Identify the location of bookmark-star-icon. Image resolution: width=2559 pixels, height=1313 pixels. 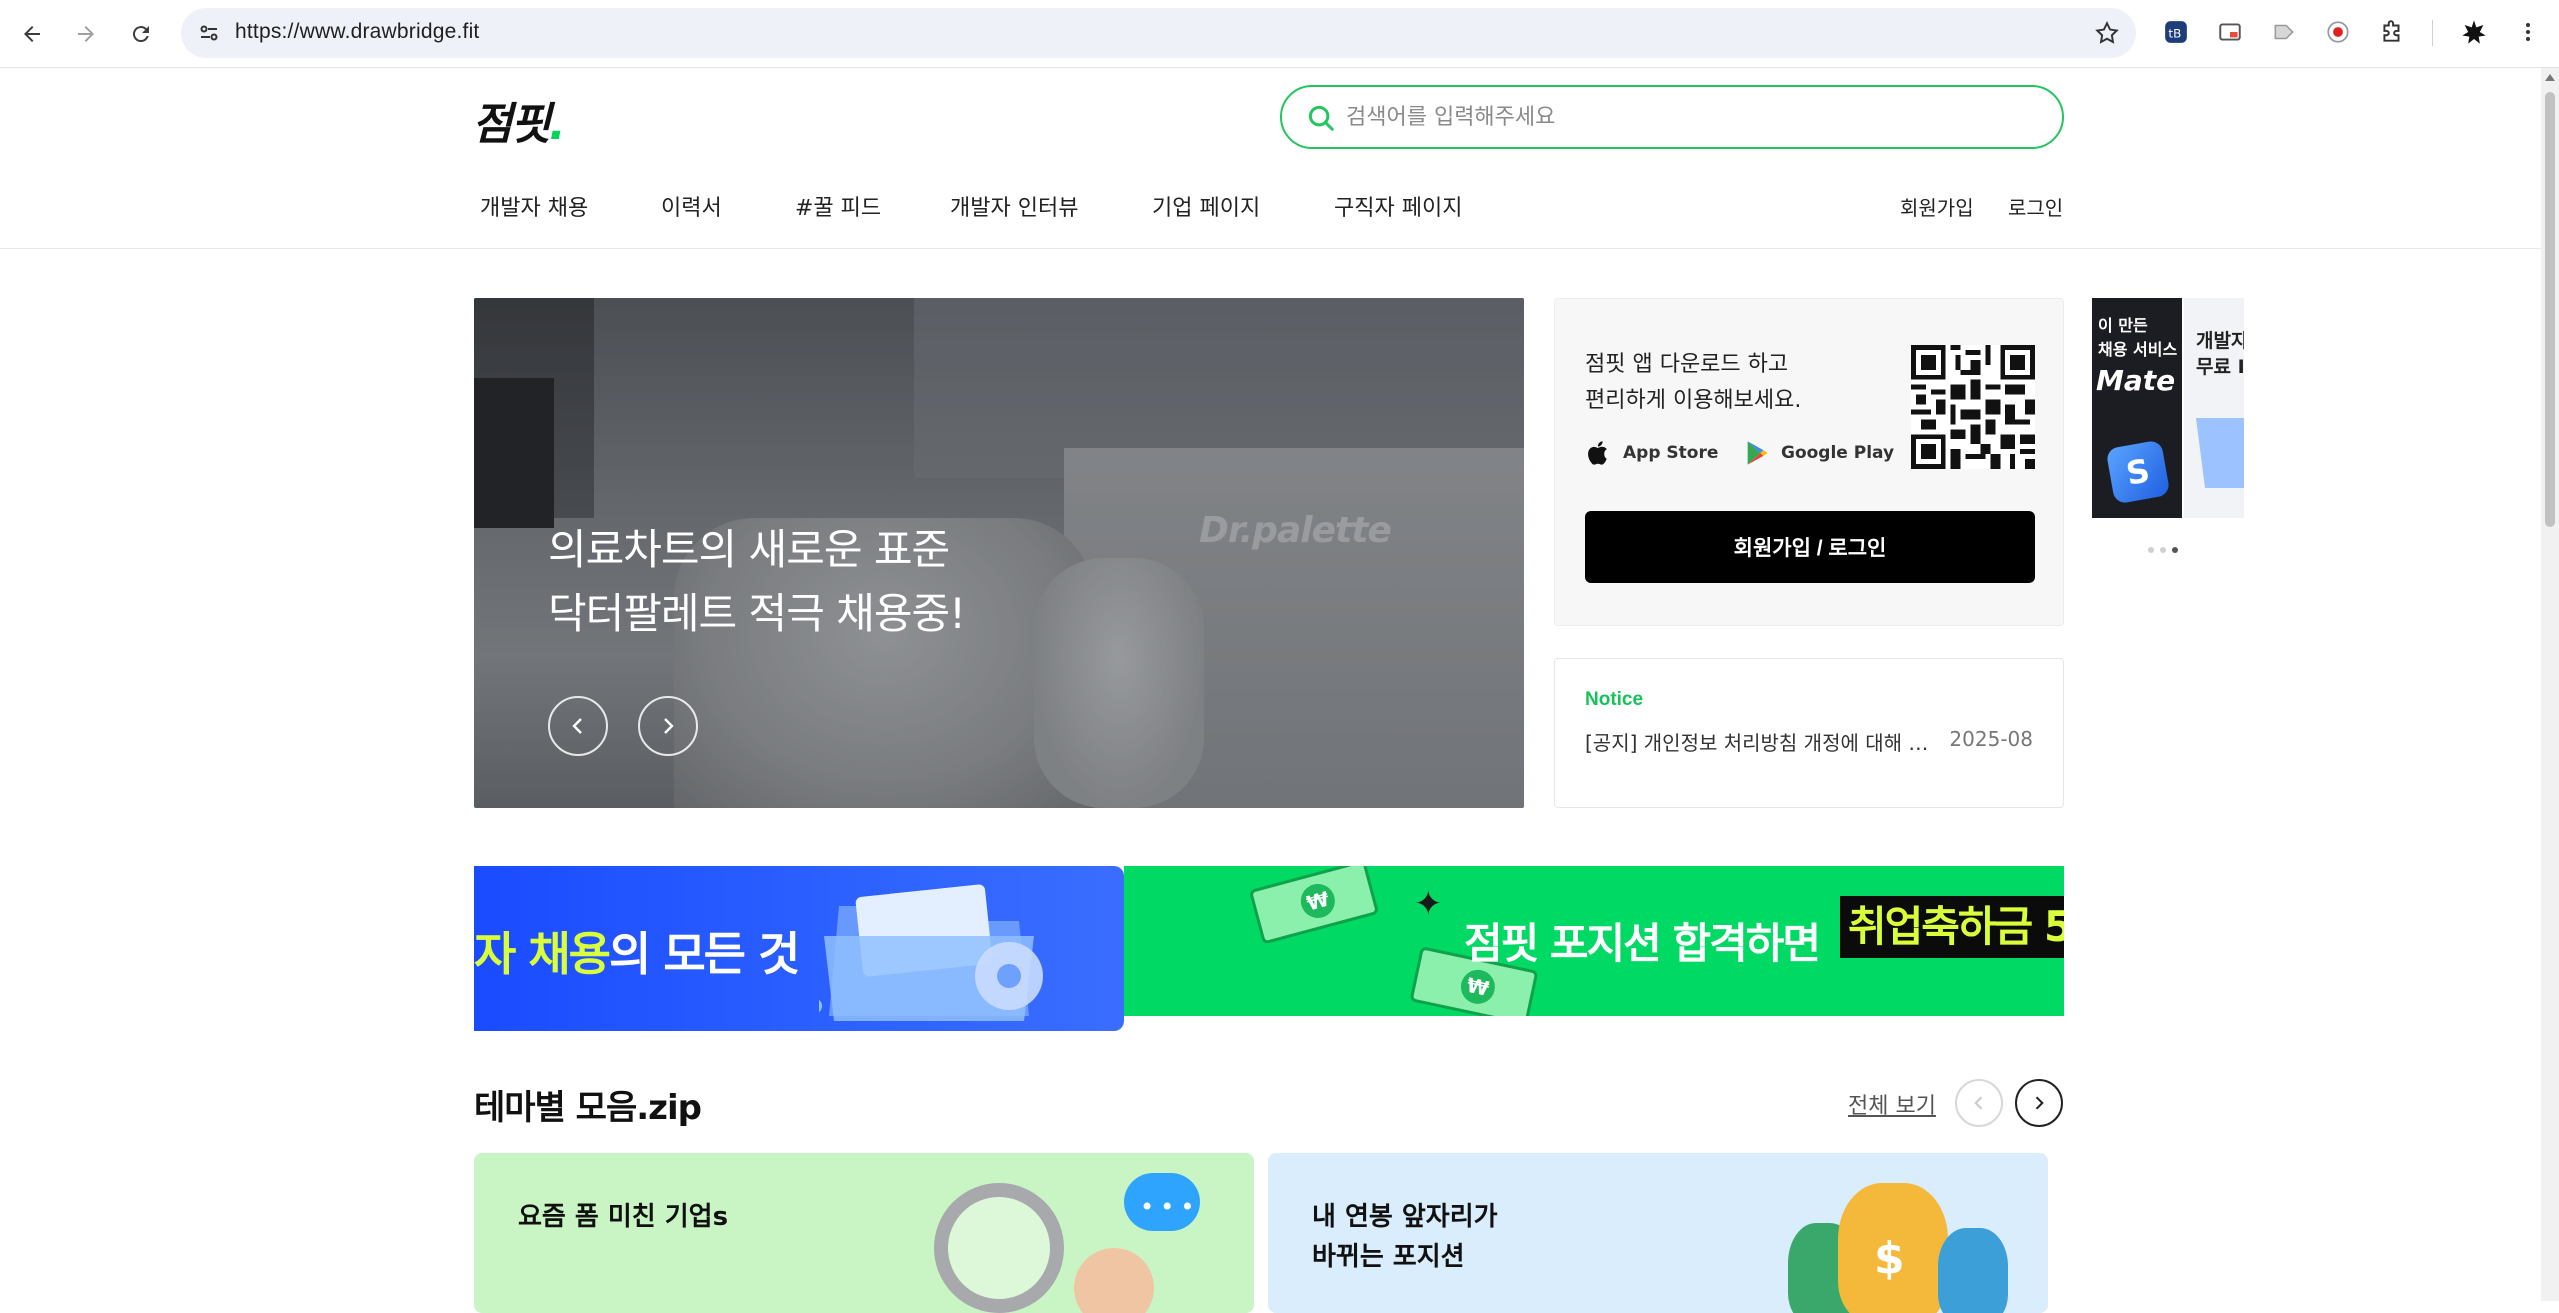
(2107, 33).